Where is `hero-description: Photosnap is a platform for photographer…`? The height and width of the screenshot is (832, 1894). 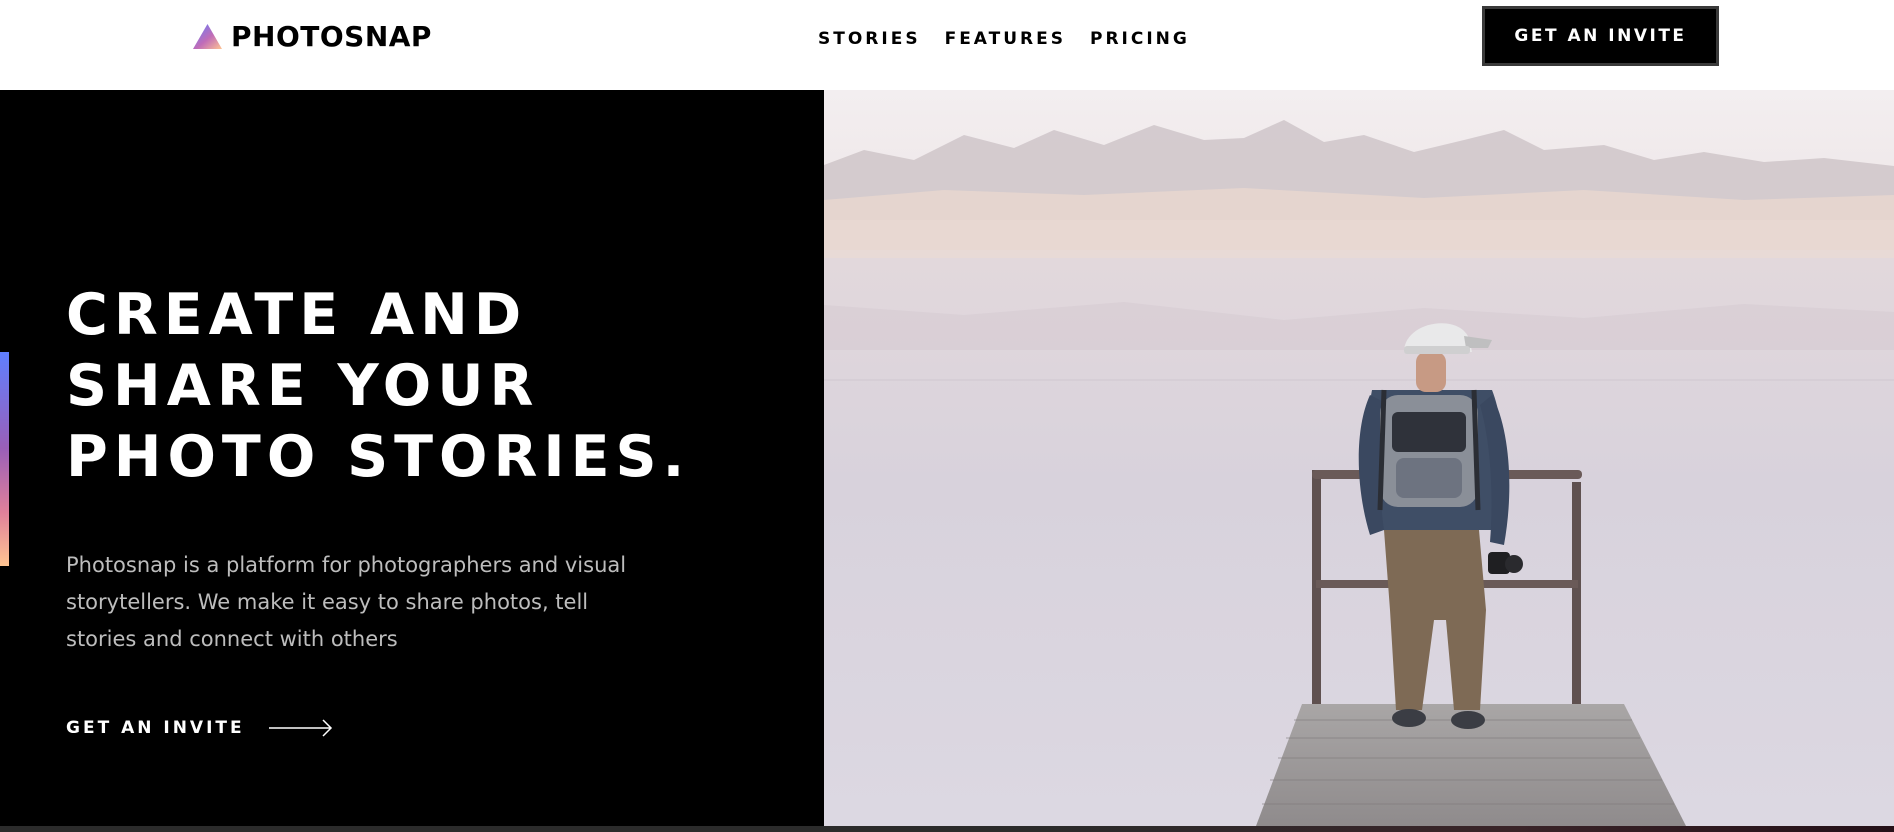 hero-description: Photosnap is a platform for photographer… is located at coordinates (346, 602).